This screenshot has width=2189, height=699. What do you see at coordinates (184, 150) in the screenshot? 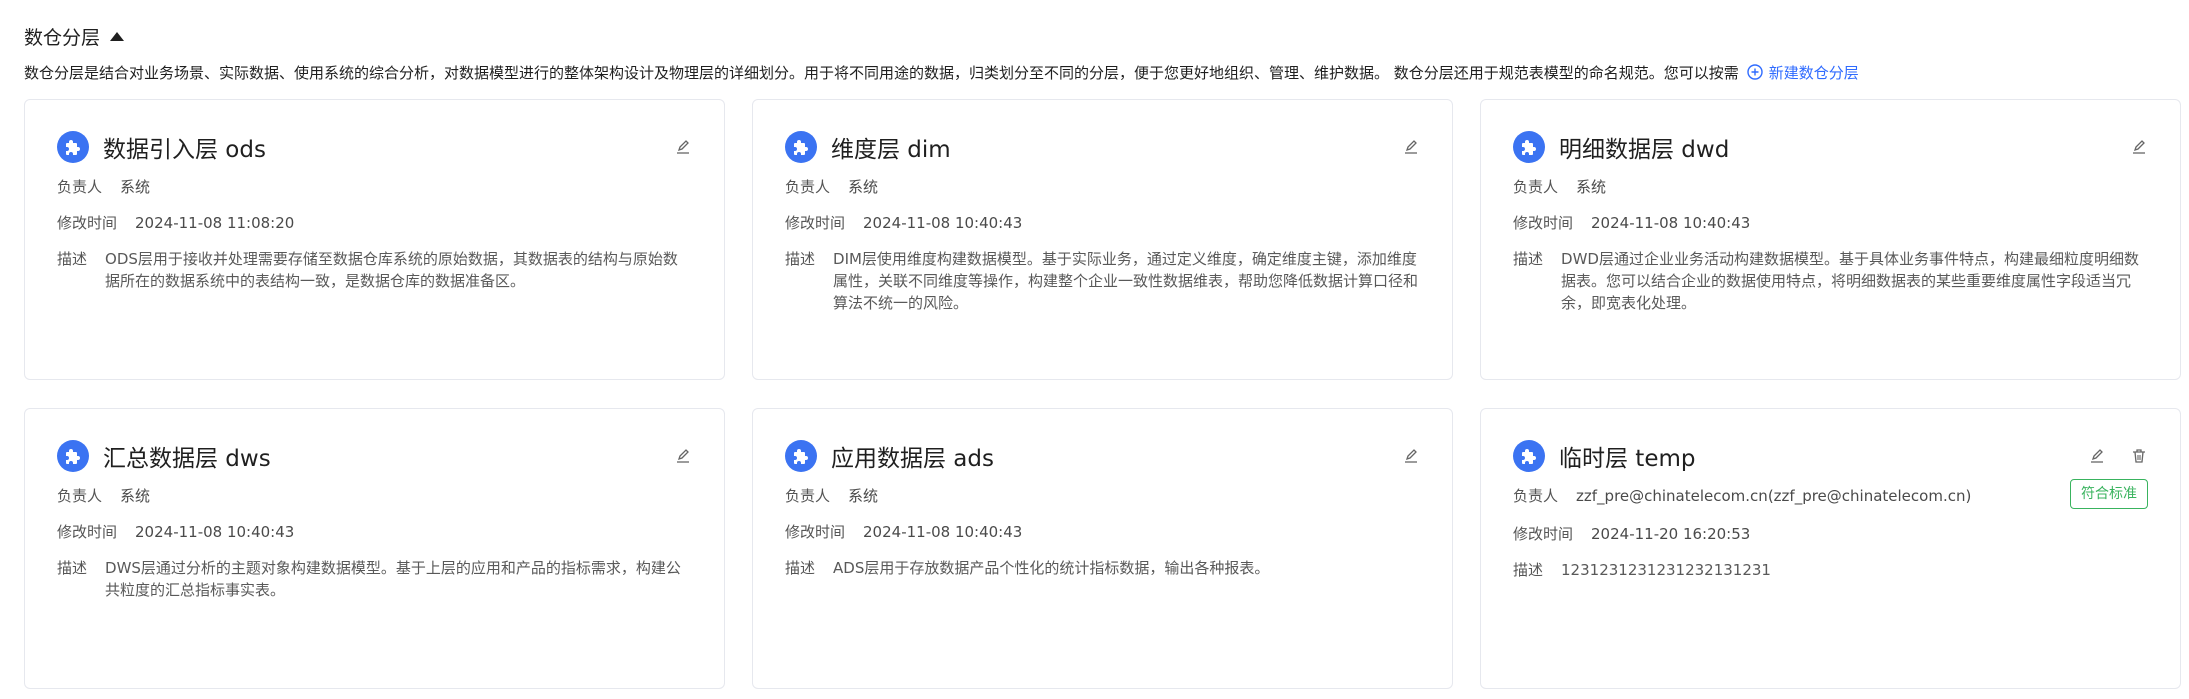
I see `card-title: 数据引入层 ods` at bounding box center [184, 150].